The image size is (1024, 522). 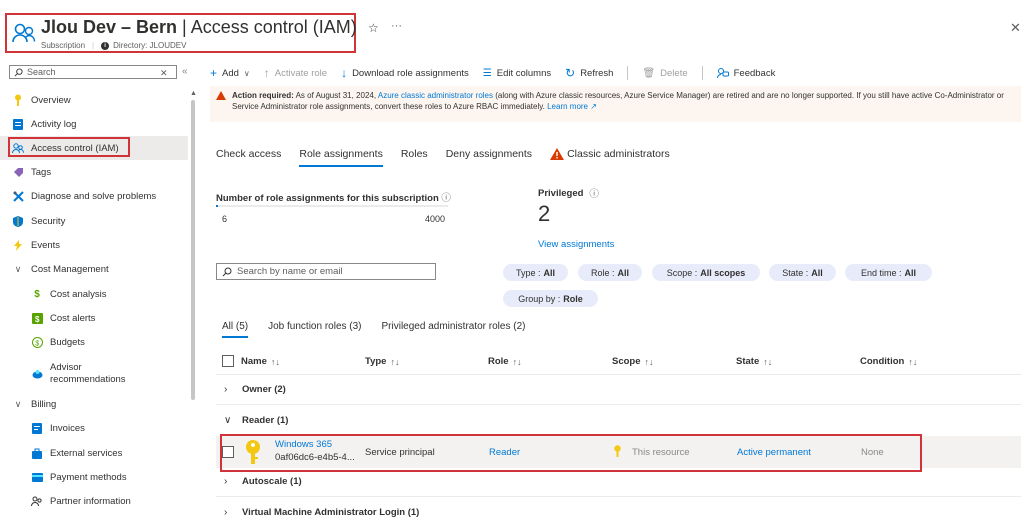 What do you see at coordinates (94, 318) in the screenshot?
I see `sidebar-item-cost-alerts: $ Cost alerts` at bounding box center [94, 318].